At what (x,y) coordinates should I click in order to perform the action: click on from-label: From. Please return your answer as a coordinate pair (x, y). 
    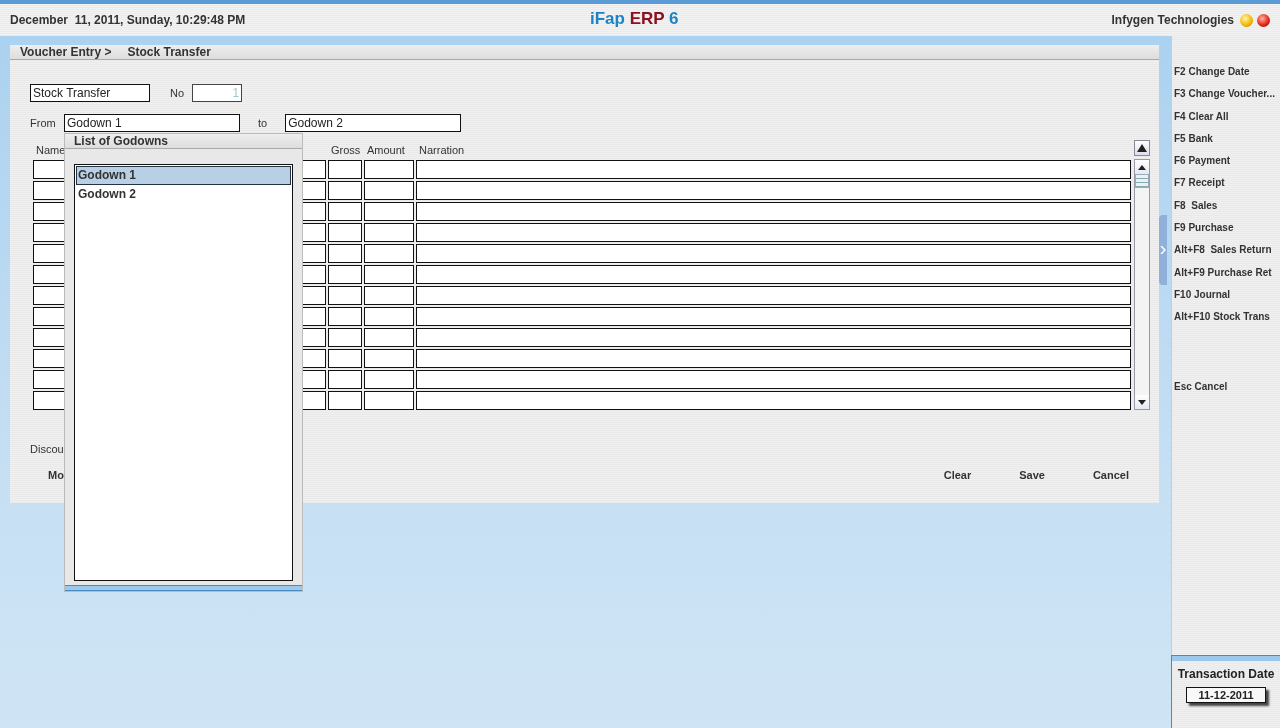
    Looking at the image, I should click on (43, 123).